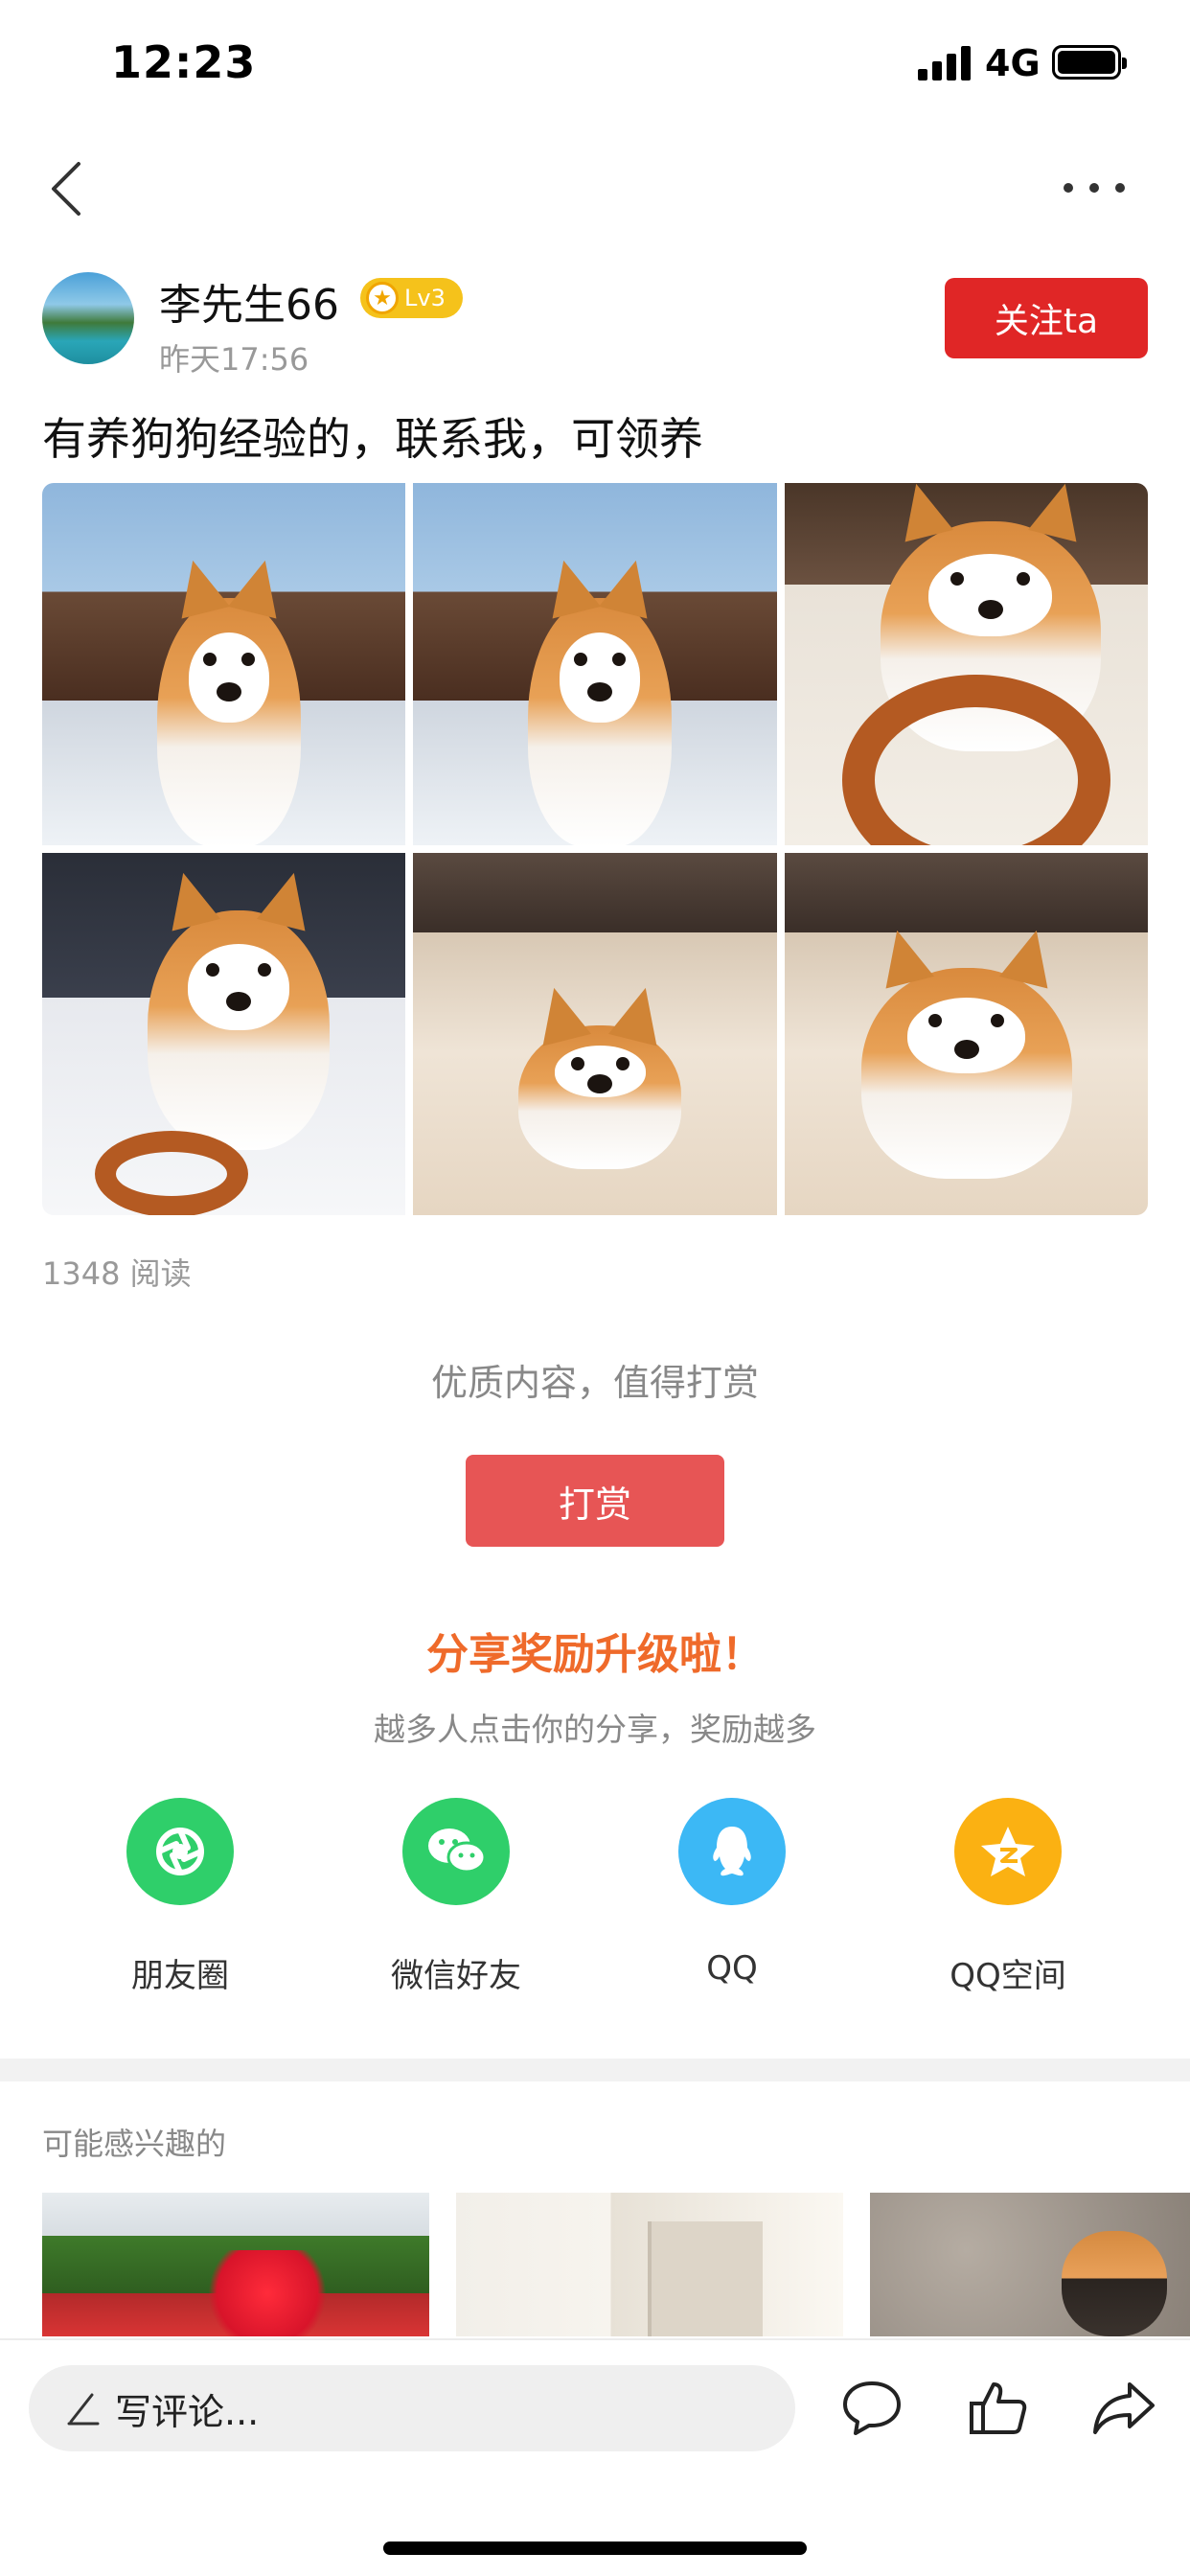 Image resolution: width=1190 pixels, height=2576 pixels. Describe the element at coordinates (1008, 1976) in the screenshot. I see `share-qzone-label: QQ空间` at that location.